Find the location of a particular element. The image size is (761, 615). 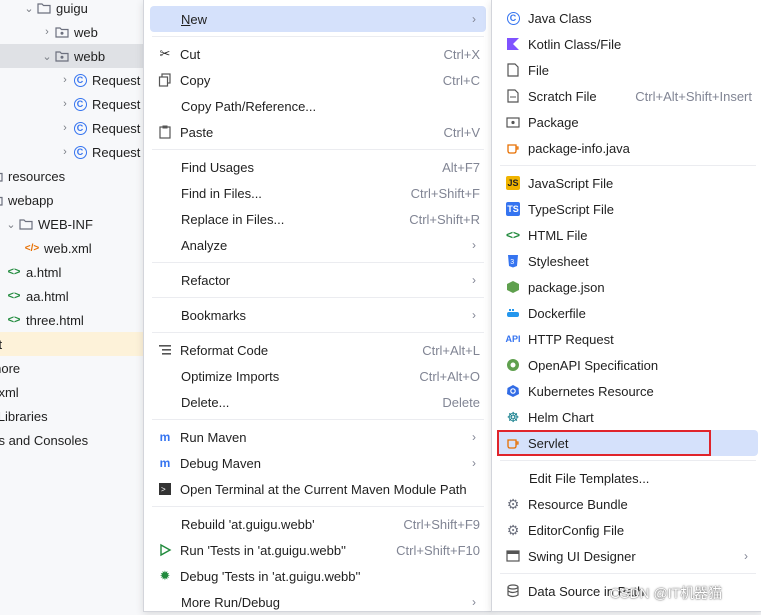

tree-item: </> web.xml is located at coordinates (75, 248).